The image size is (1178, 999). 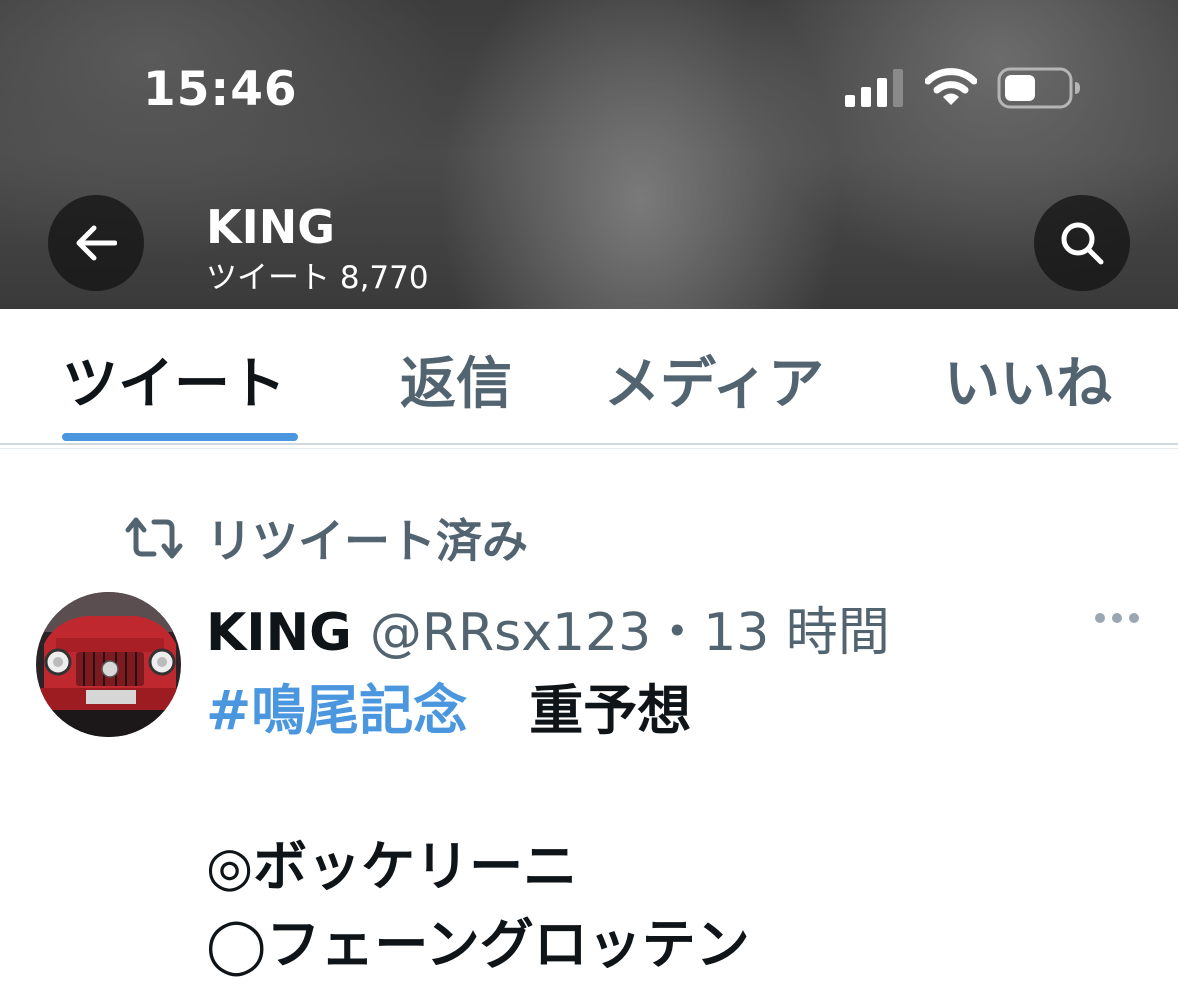 What do you see at coordinates (1117, 618) in the screenshot?
I see `more-options-icon` at bounding box center [1117, 618].